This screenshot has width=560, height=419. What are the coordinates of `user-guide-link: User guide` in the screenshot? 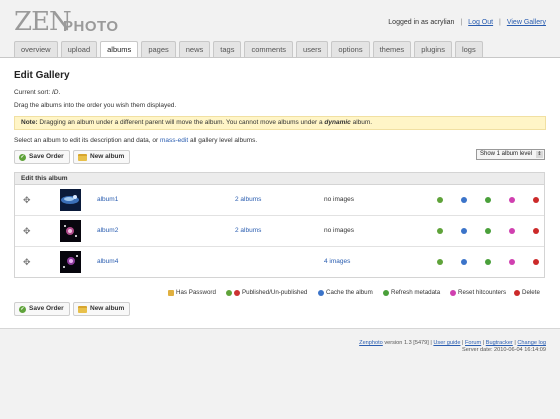 It's located at (446, 343).